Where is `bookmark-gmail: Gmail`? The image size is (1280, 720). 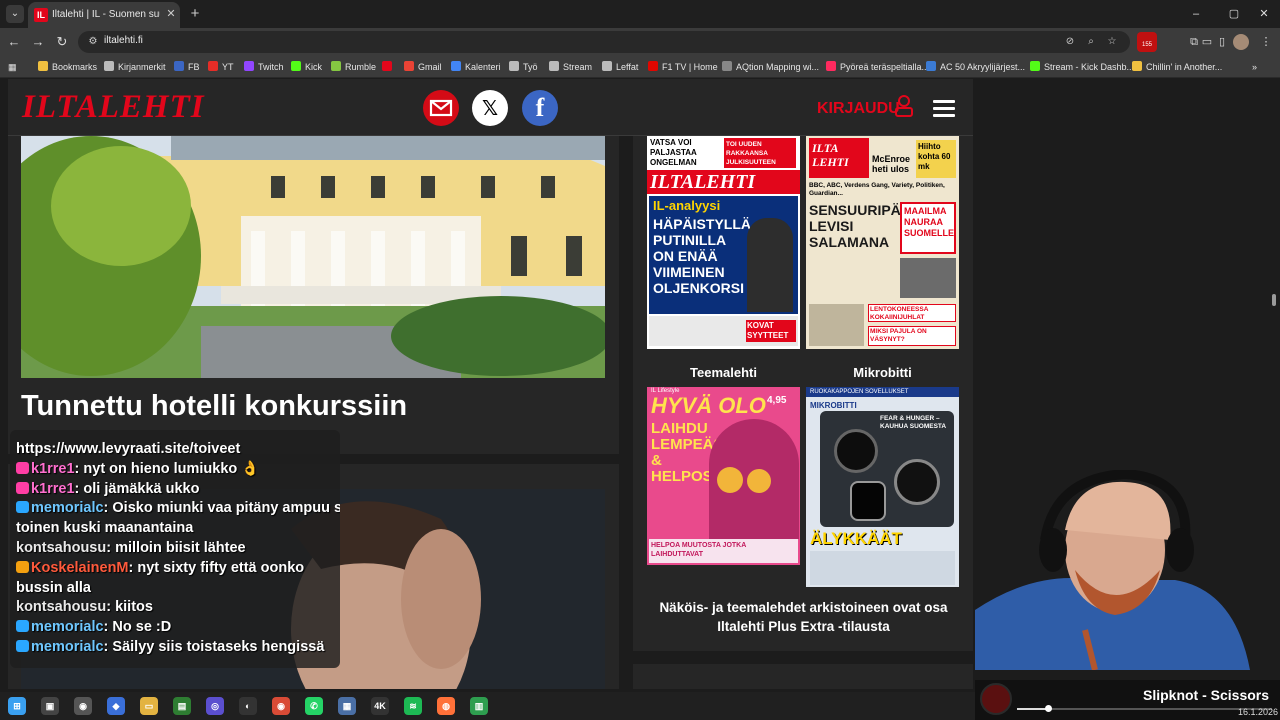
bookmark-gmail: Gmail is located at coordinates (423, 67).